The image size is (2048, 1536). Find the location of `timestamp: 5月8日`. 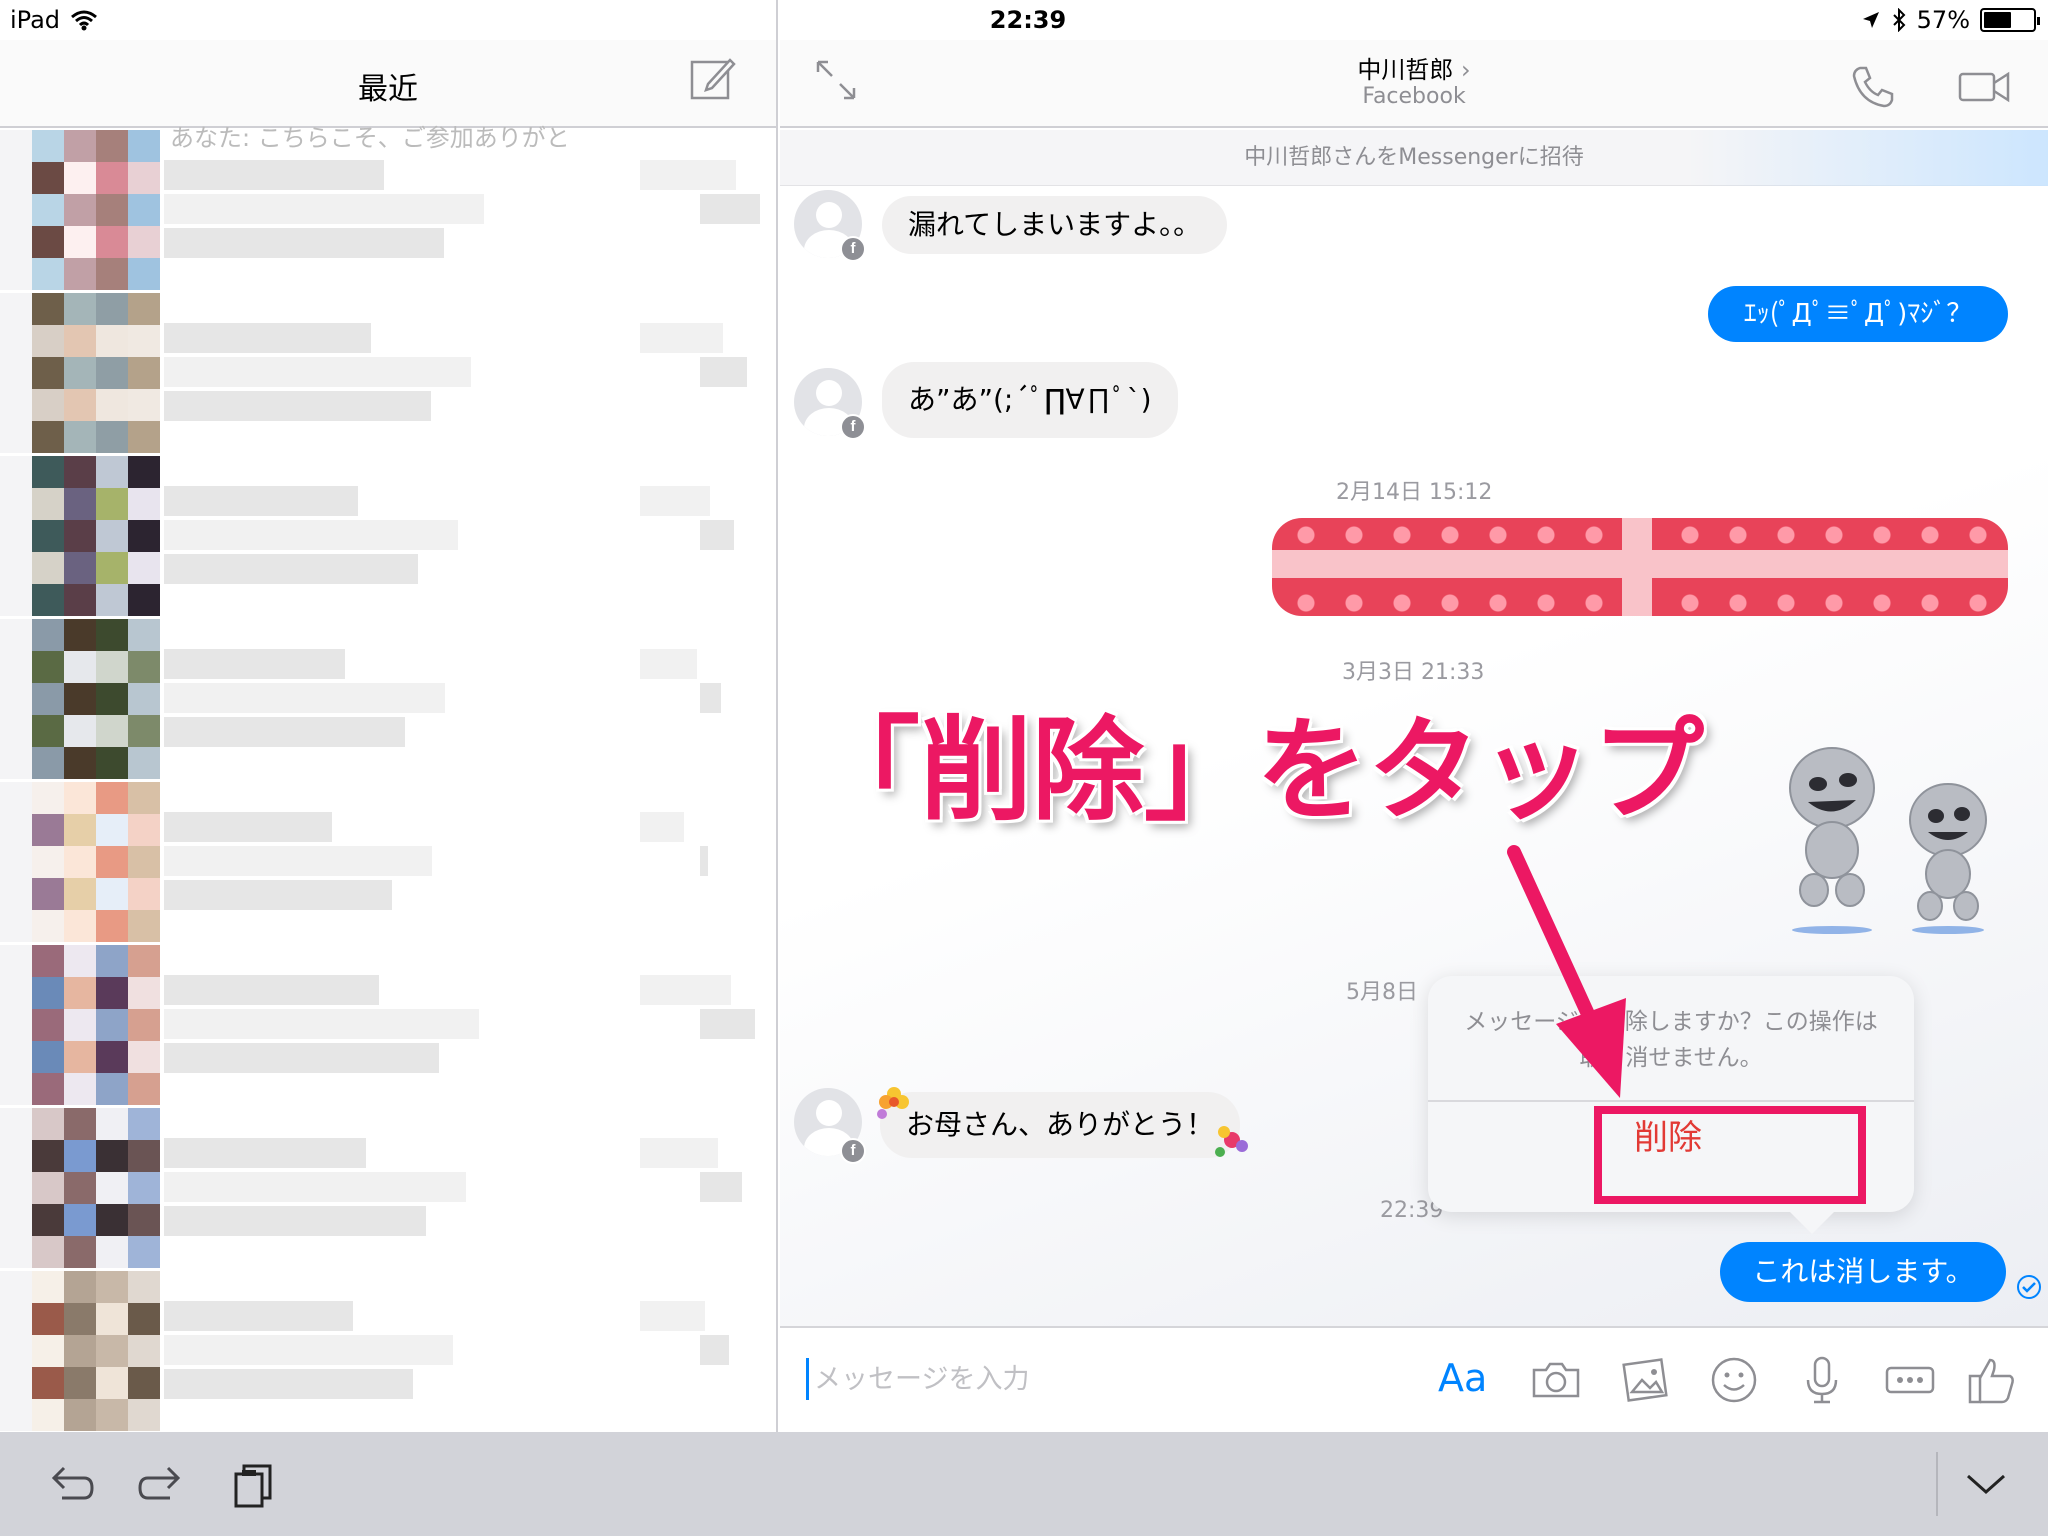

timestamp: 5月8日 is located at coordinates (1382, 992).